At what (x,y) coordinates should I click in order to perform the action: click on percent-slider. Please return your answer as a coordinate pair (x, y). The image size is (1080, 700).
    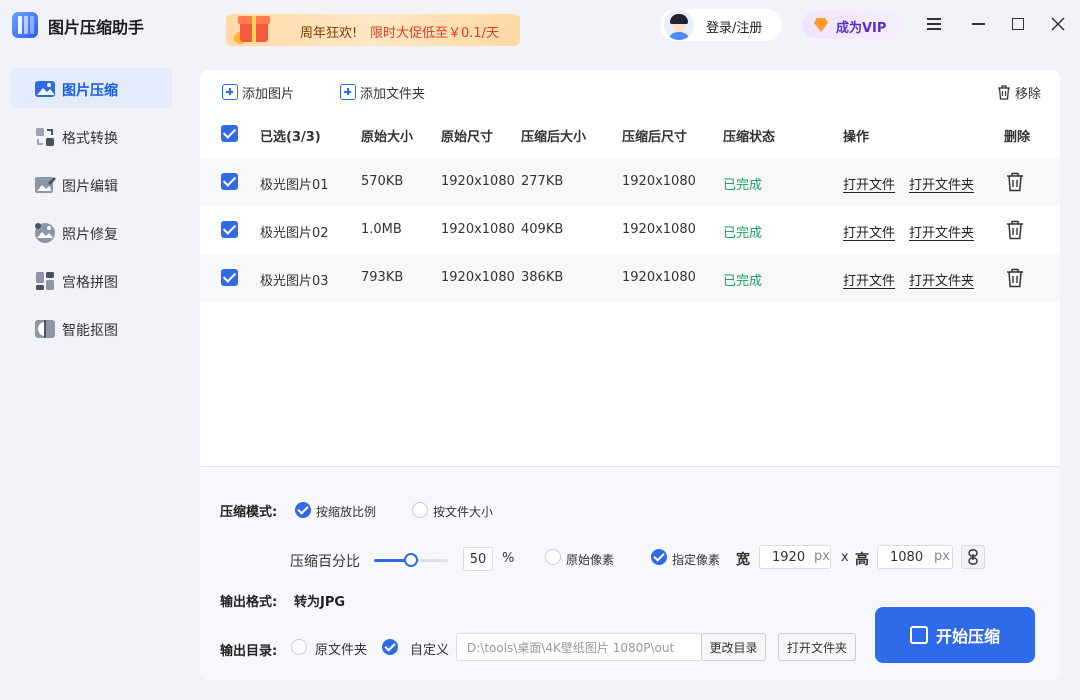
    Looking at the image, I should click on (411, 560).